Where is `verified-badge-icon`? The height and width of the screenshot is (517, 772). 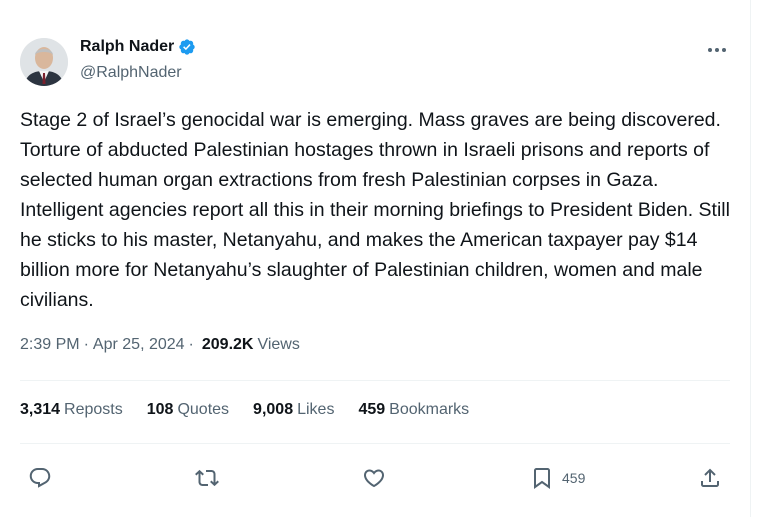 verified-badge-icon is located at coordinates (187, 47).